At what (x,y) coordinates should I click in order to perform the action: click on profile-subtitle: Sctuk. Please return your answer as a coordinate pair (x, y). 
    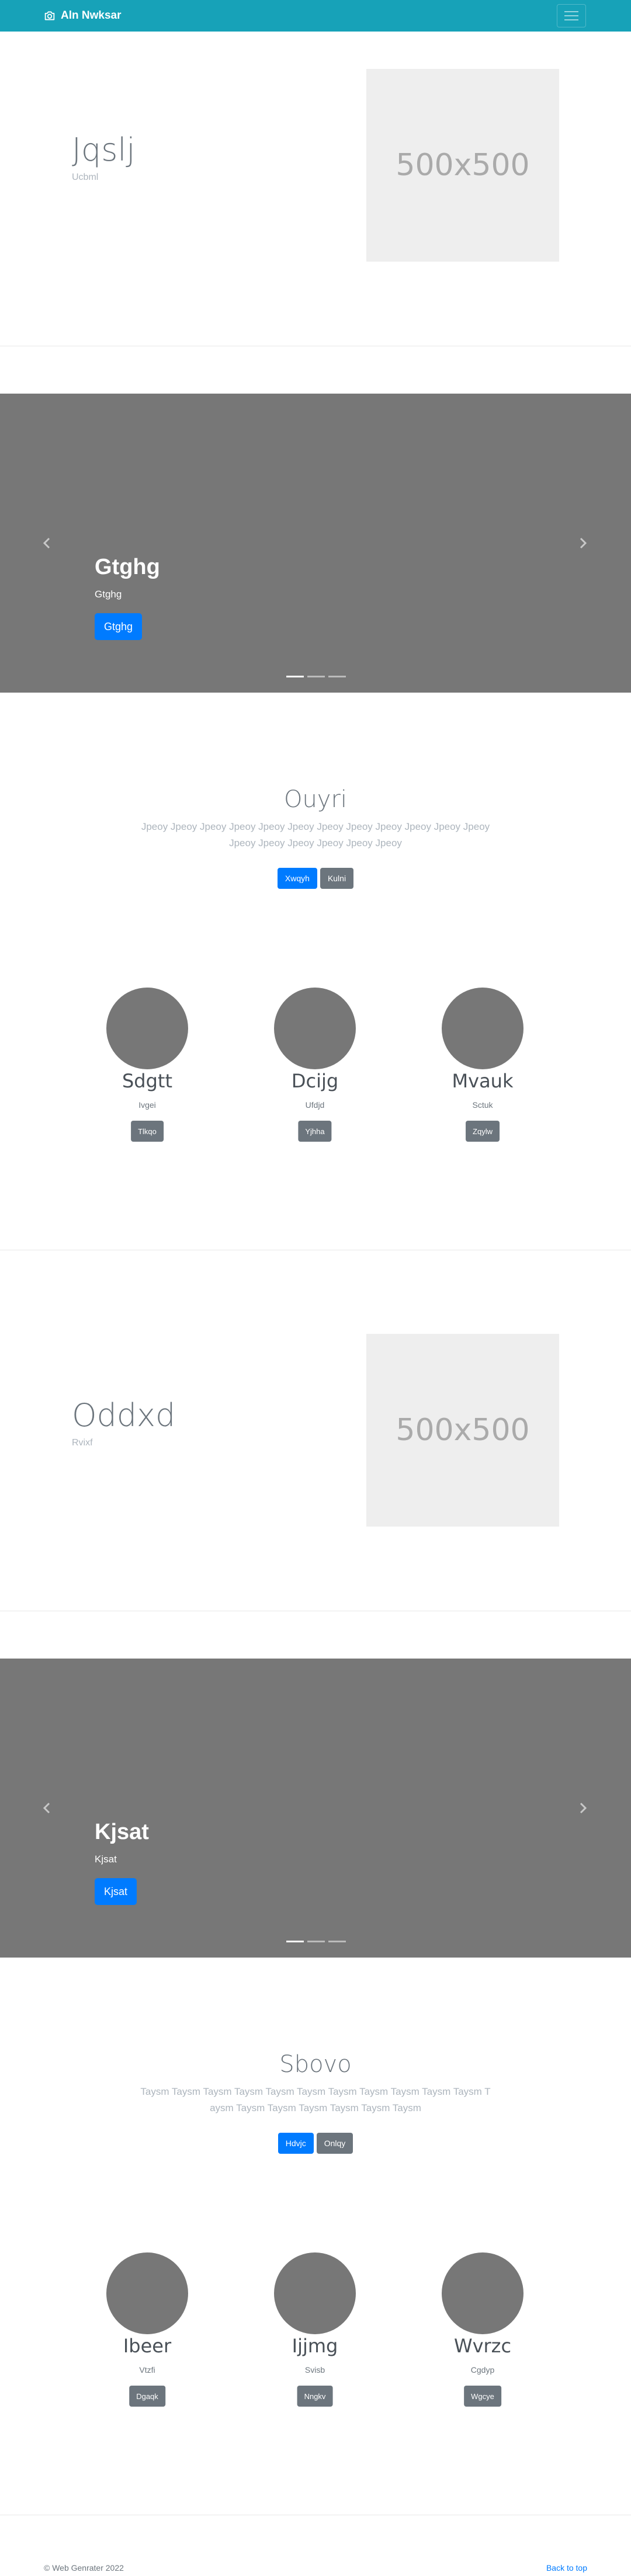
    Looking at the image, I should click on (482, 1105).